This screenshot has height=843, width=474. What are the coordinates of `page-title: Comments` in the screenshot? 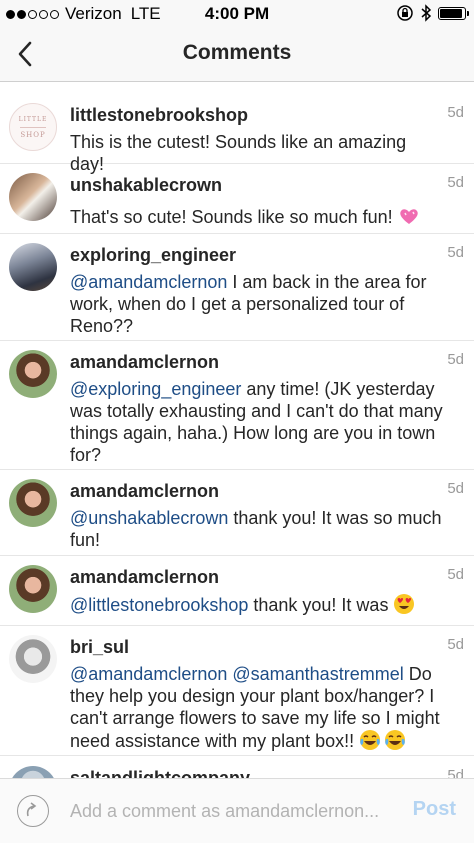 It's located at (237, 52).